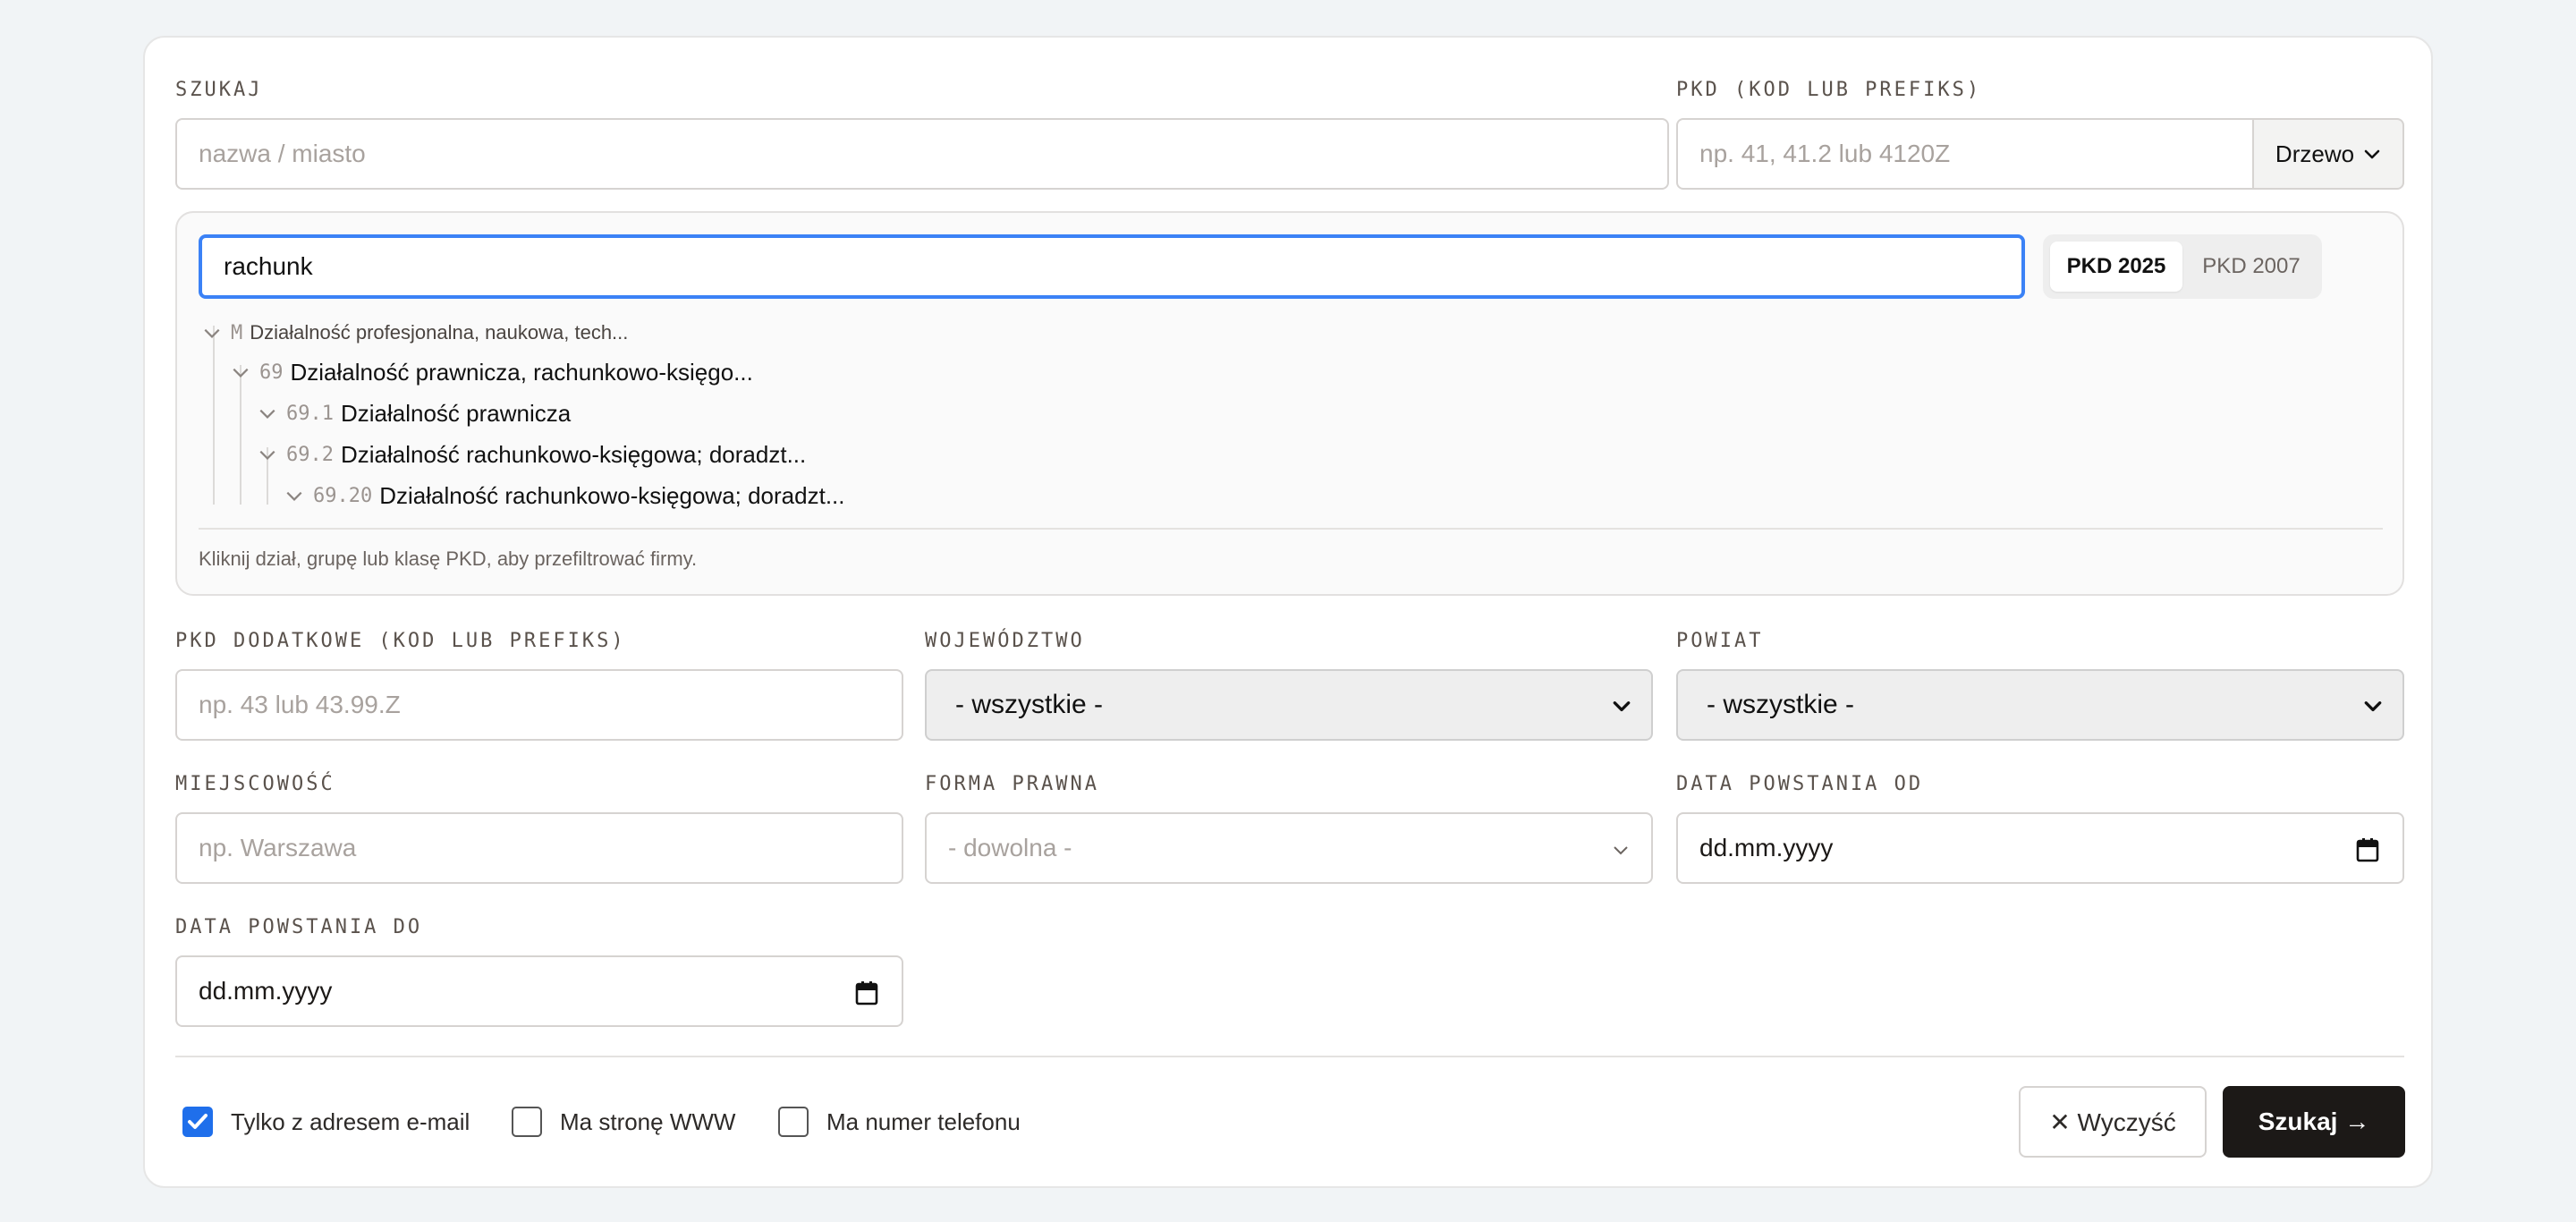 This screenshot has width=2576, height=1222. I want to click on legal-form-select: - dowolna -, so click(1289, 848).